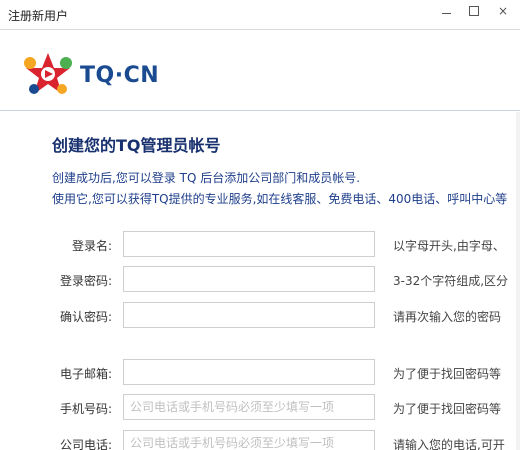 Image resolution: width=520 pixels, height=450 pixels. I want to click on email-input, so click(249, 372).